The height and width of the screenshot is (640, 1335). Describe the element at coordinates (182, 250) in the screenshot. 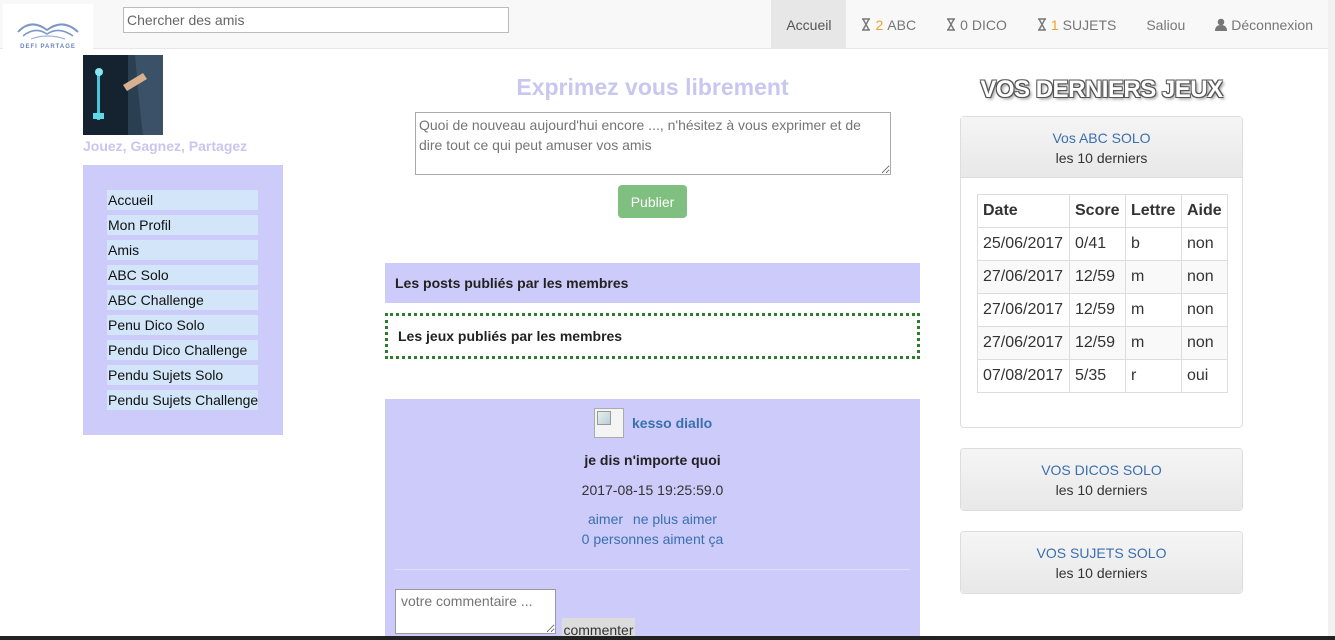

I see `menu-item-amis: Amis` at that location.